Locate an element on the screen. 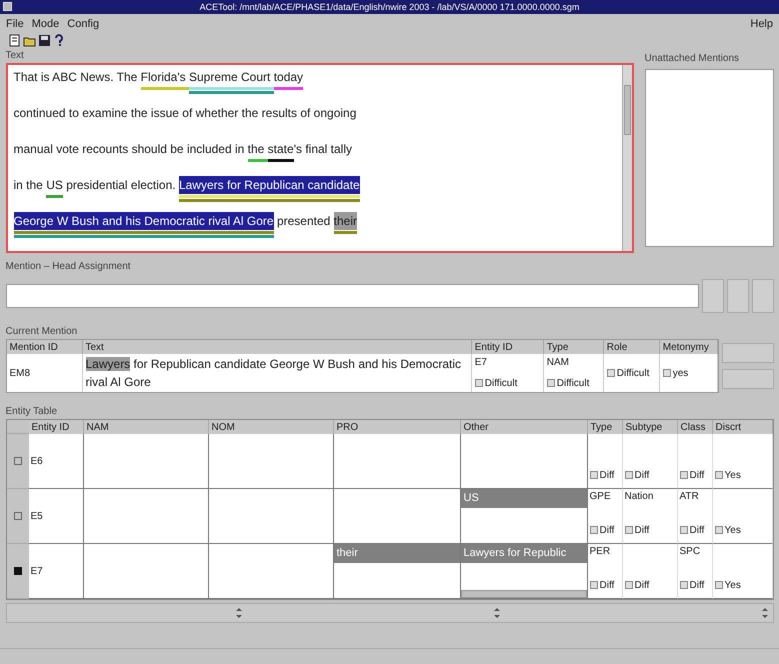 Image resolution: width=779 pixels, height=664 pixels. menu-item: Config is located at coordinates (83, 23).